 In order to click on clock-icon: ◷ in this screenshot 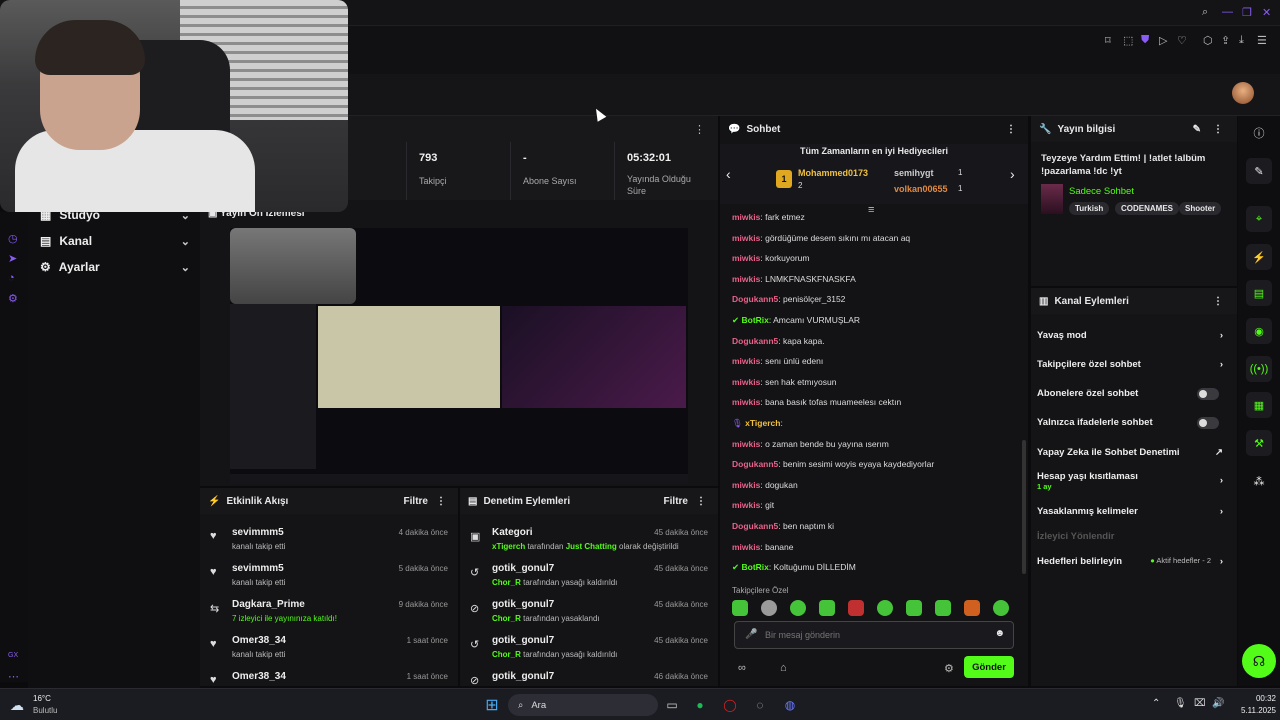, I will do `click(13, 238)`.